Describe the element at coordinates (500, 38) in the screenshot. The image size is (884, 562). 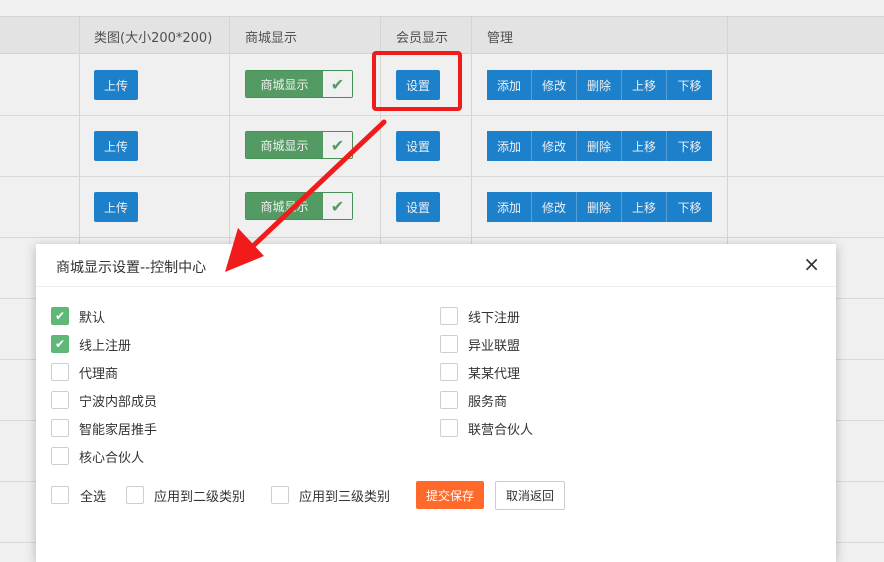
I see `header-management: 管理` at that location.